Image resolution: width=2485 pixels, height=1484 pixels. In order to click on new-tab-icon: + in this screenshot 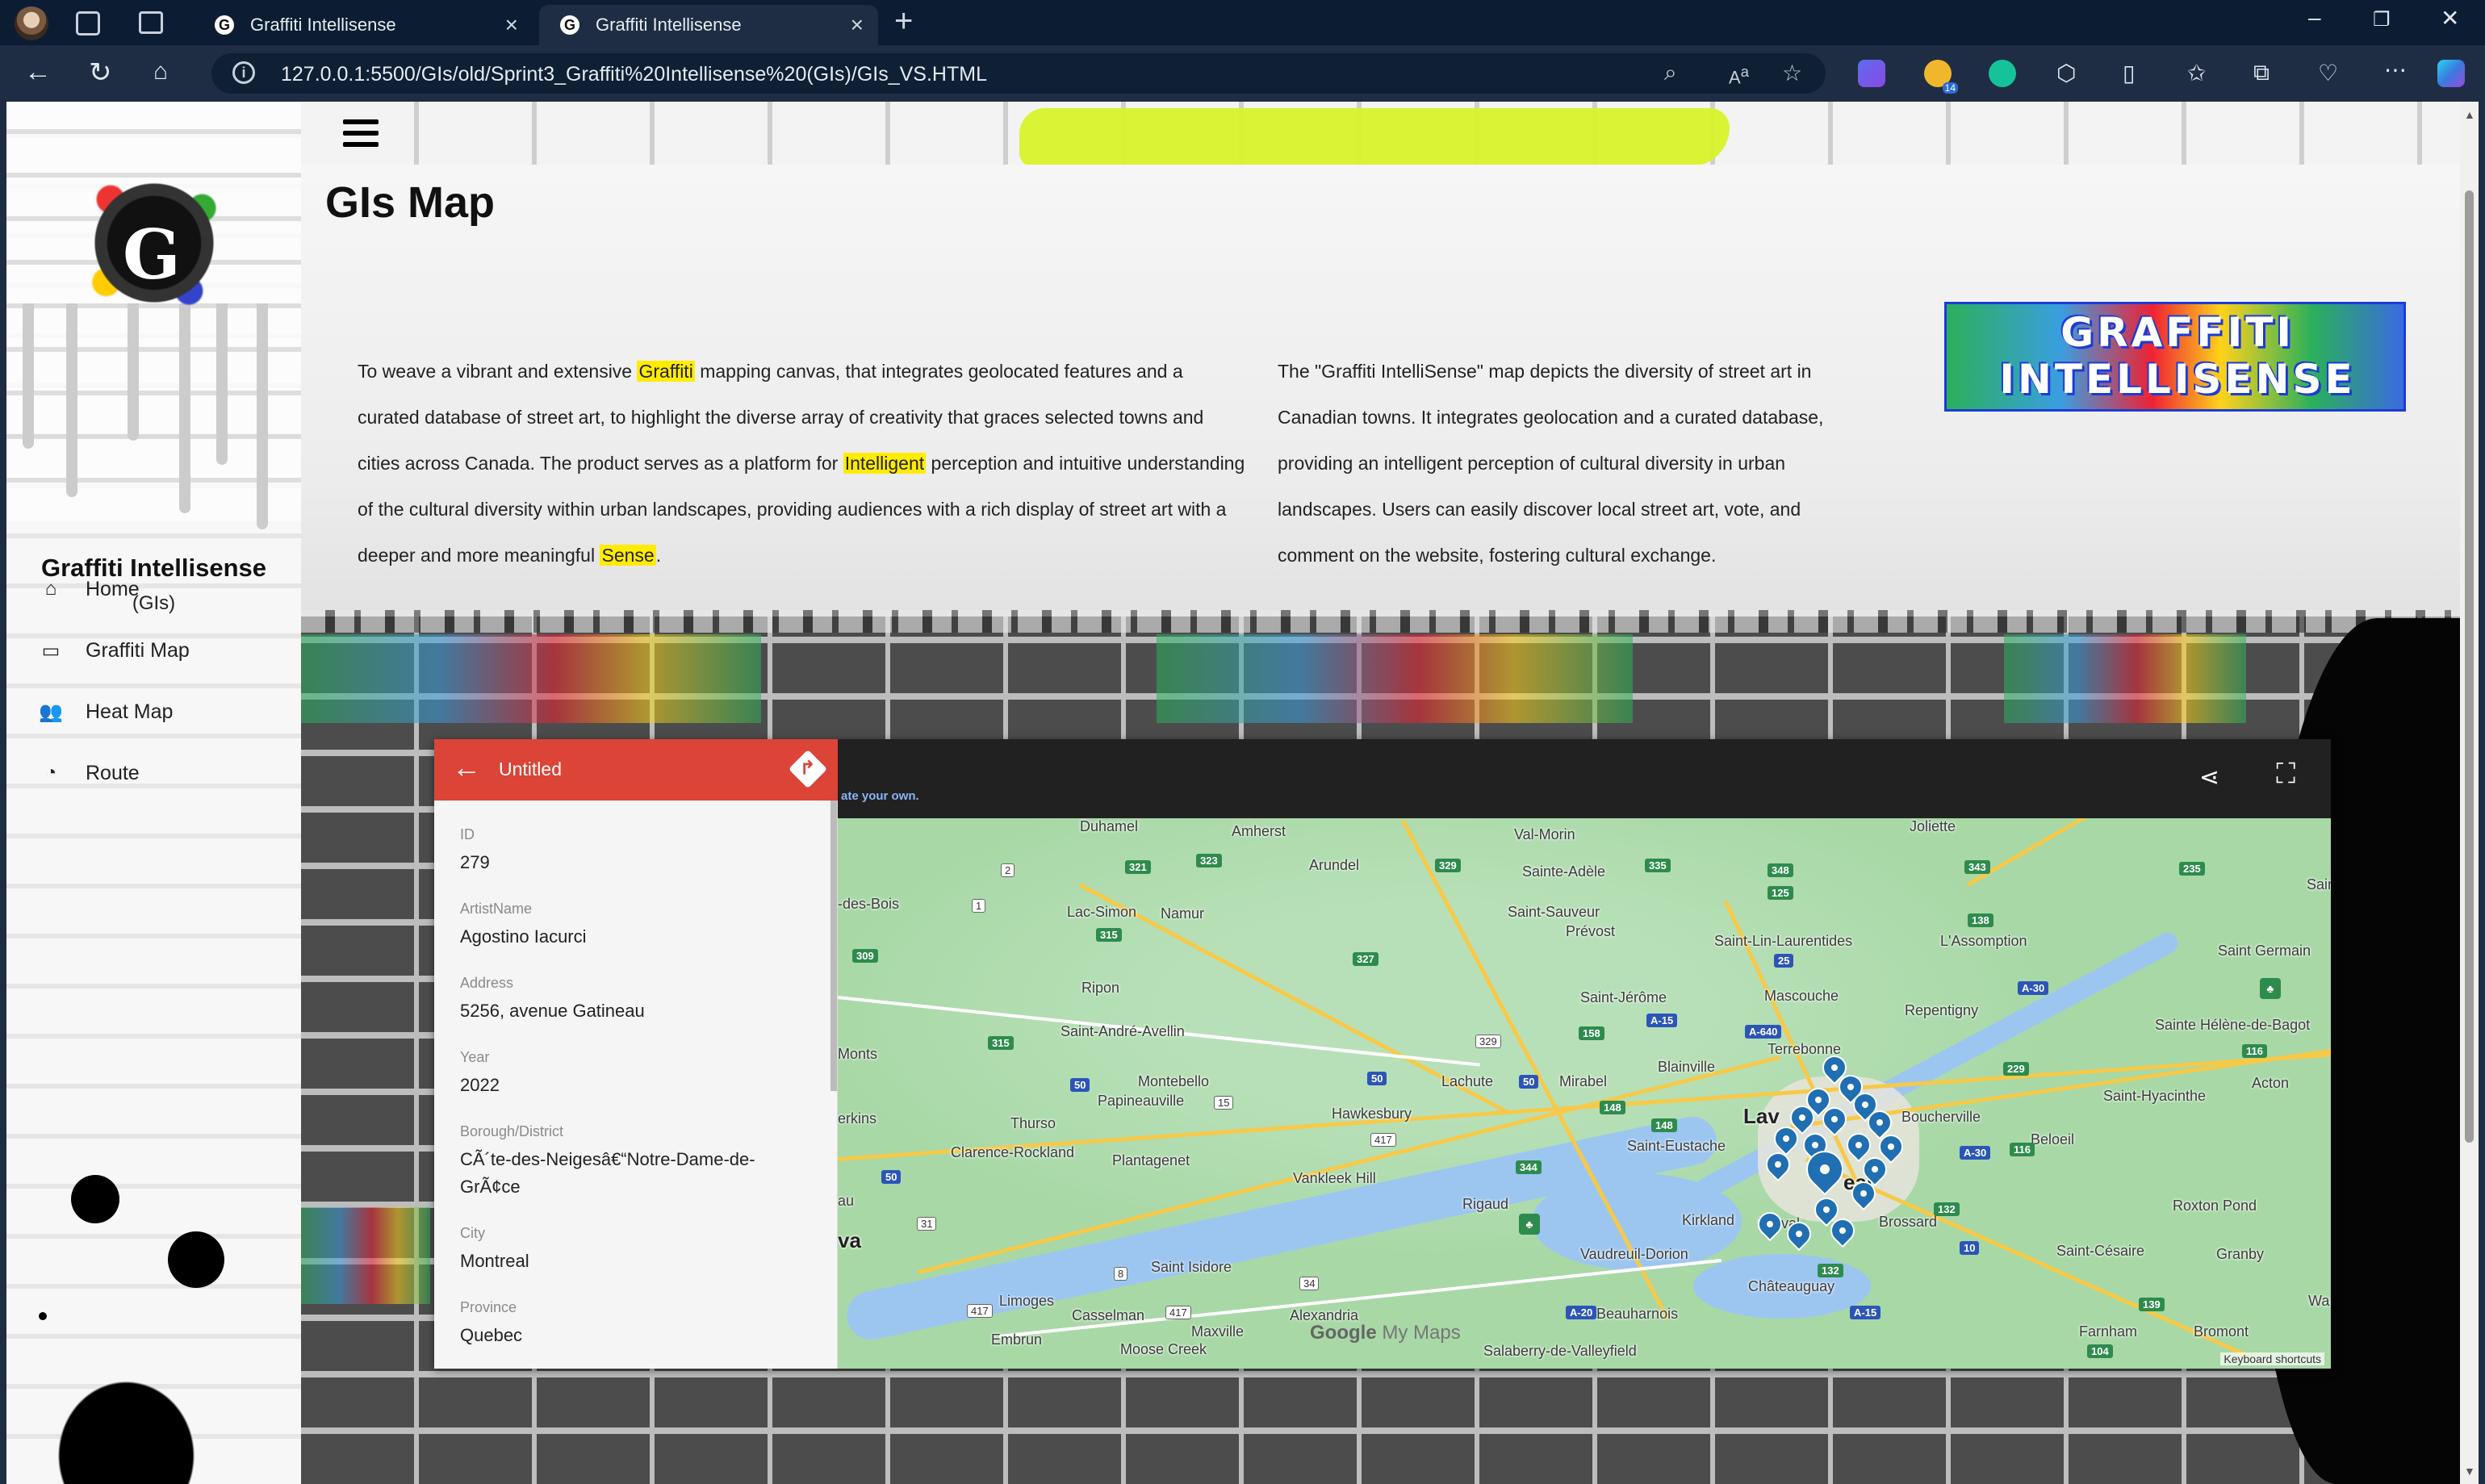, I will do `click(904, 21)`.